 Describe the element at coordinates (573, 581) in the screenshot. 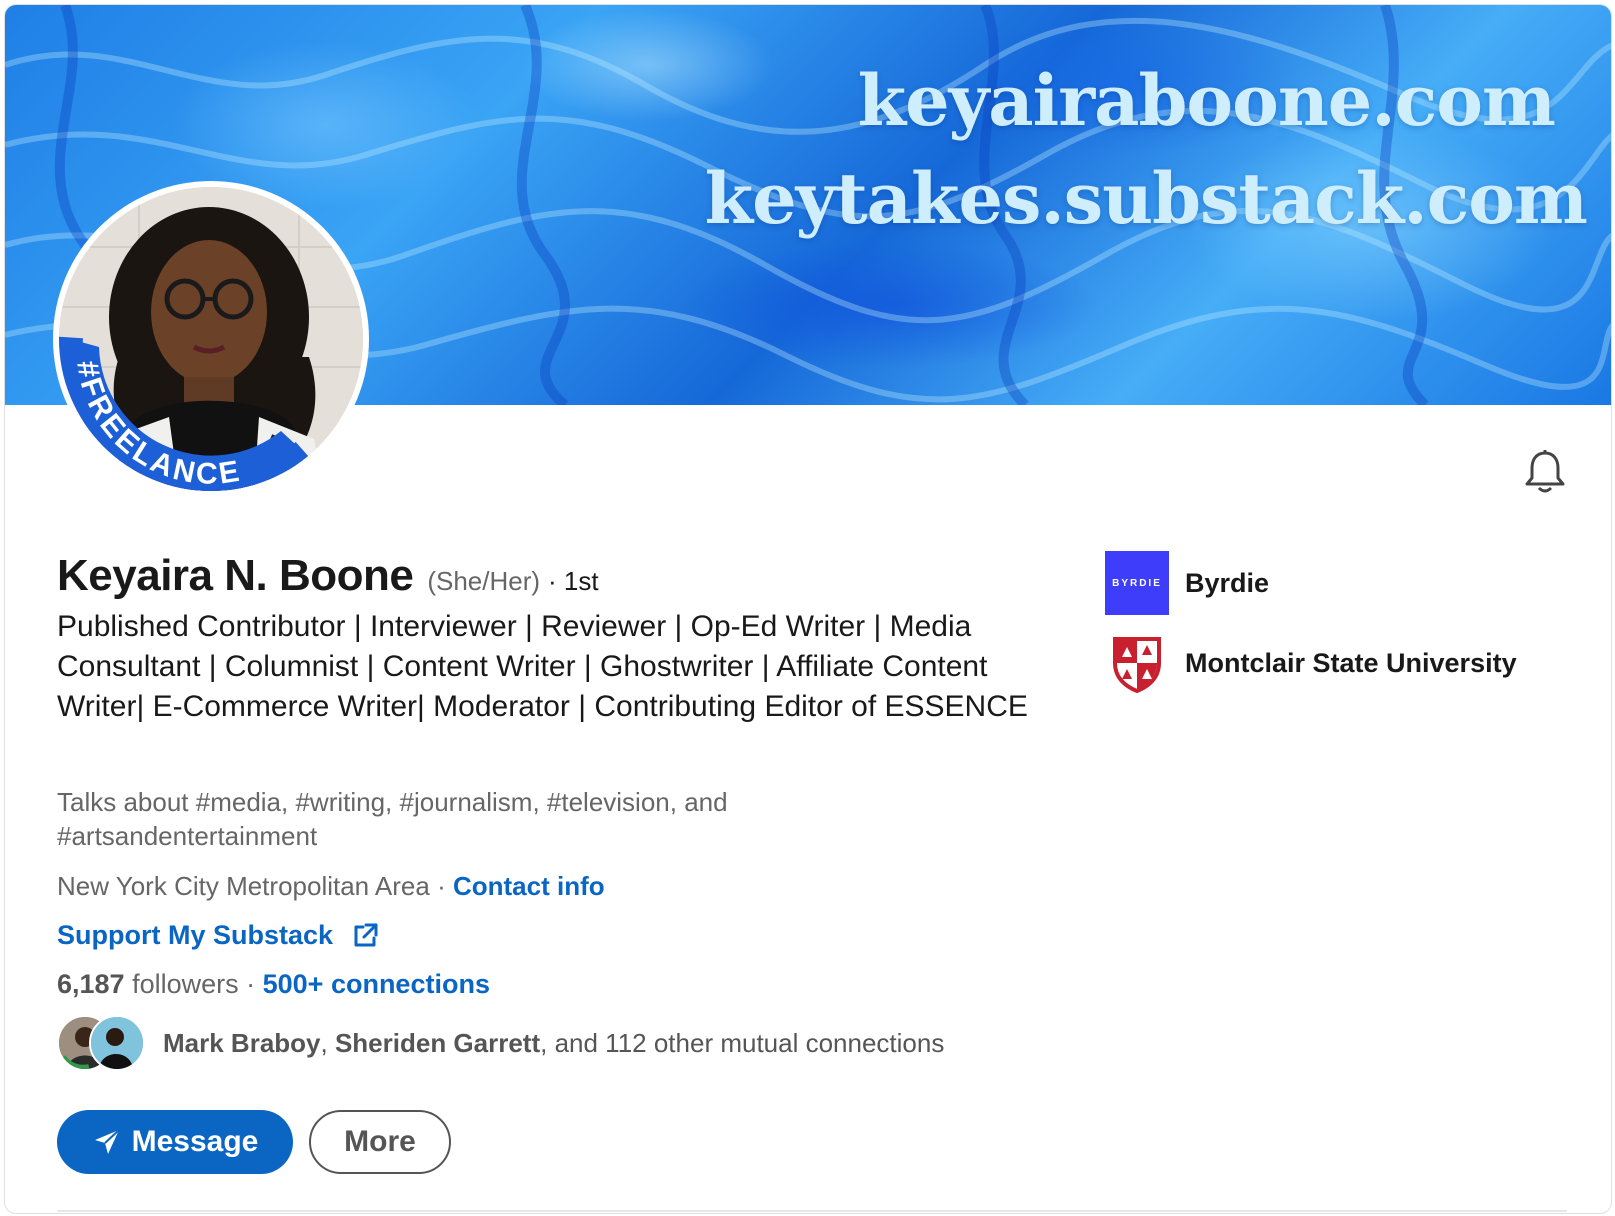

I see `connection-degree: · 1st` at that location.